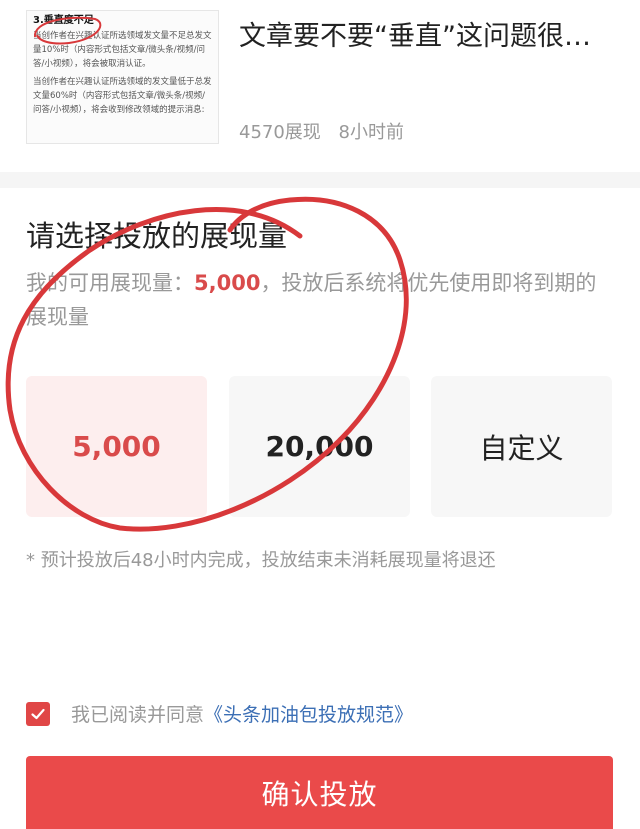 Image resolution: width=640 pixels, height=829 pixels. What do you see at coordinates (321, 300) in the screenshot?
I see `available-views-description: 我的可用展现量：5,000，投放后系统将优先使用即将到期的展现量` at bounding box center [321, 300].